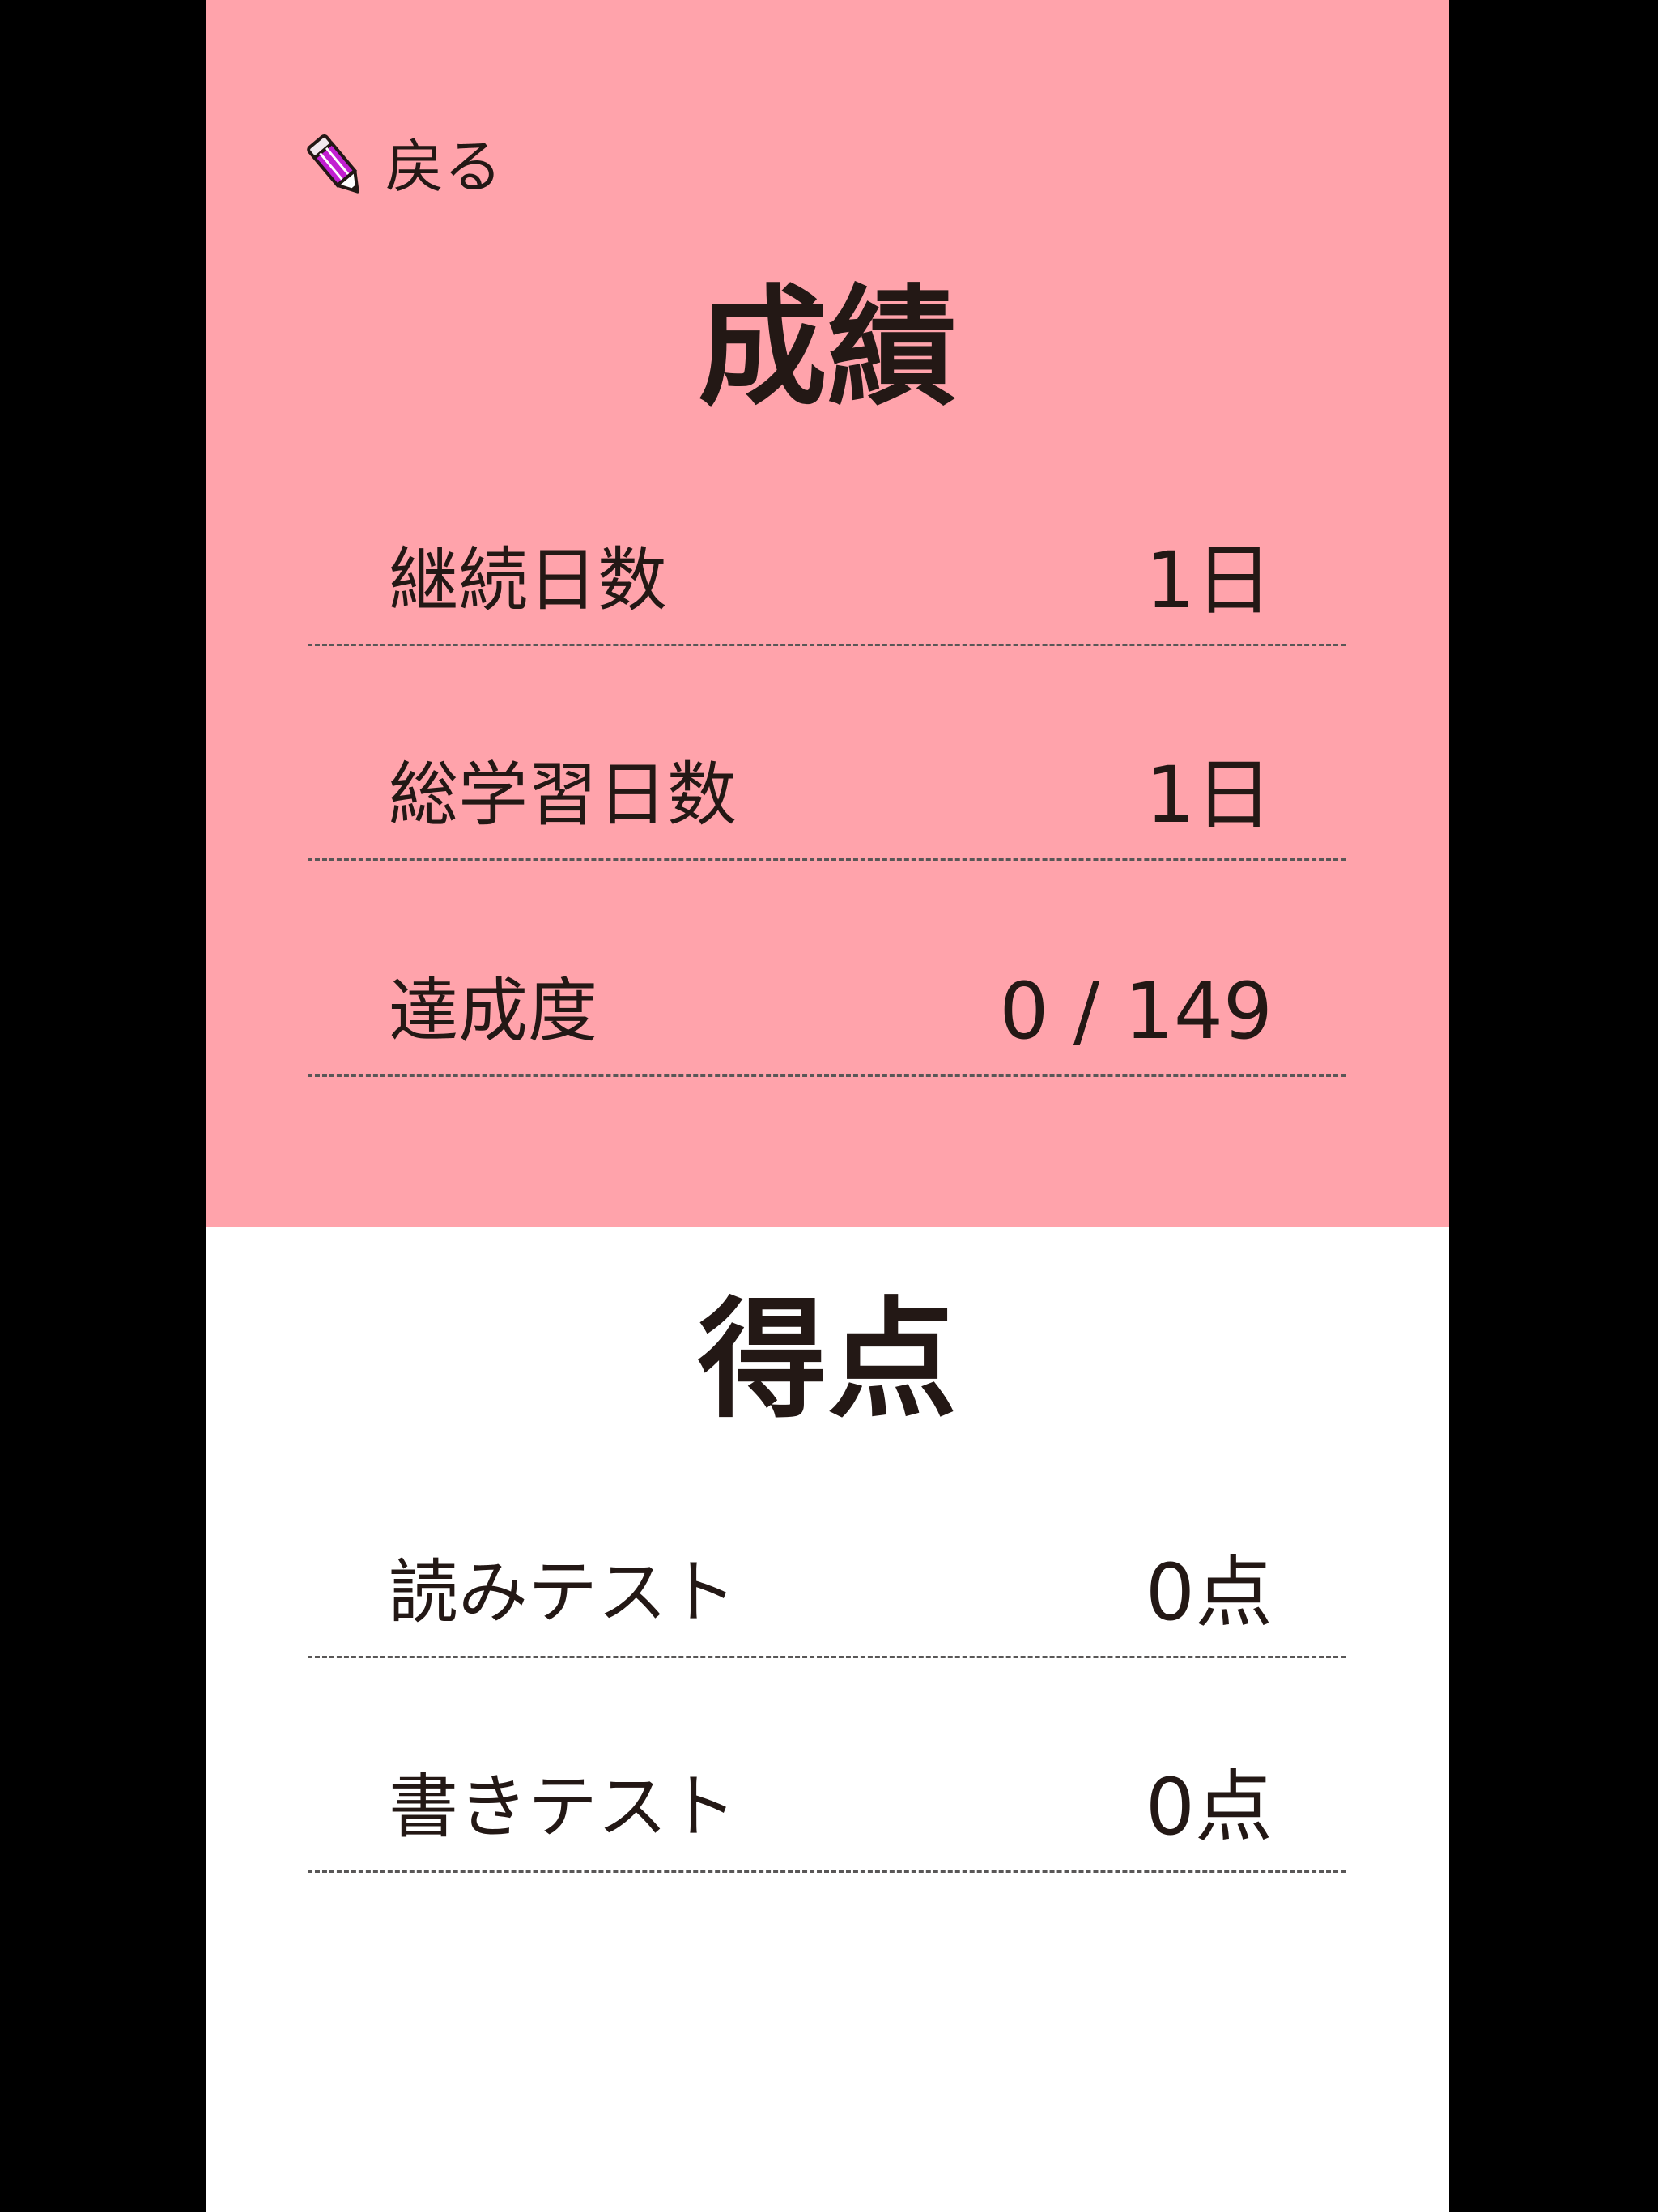 The image size is (1658, 2212). I want to click on stat-row-achievement: 達成度 0 / 149, so click(827, 1023).